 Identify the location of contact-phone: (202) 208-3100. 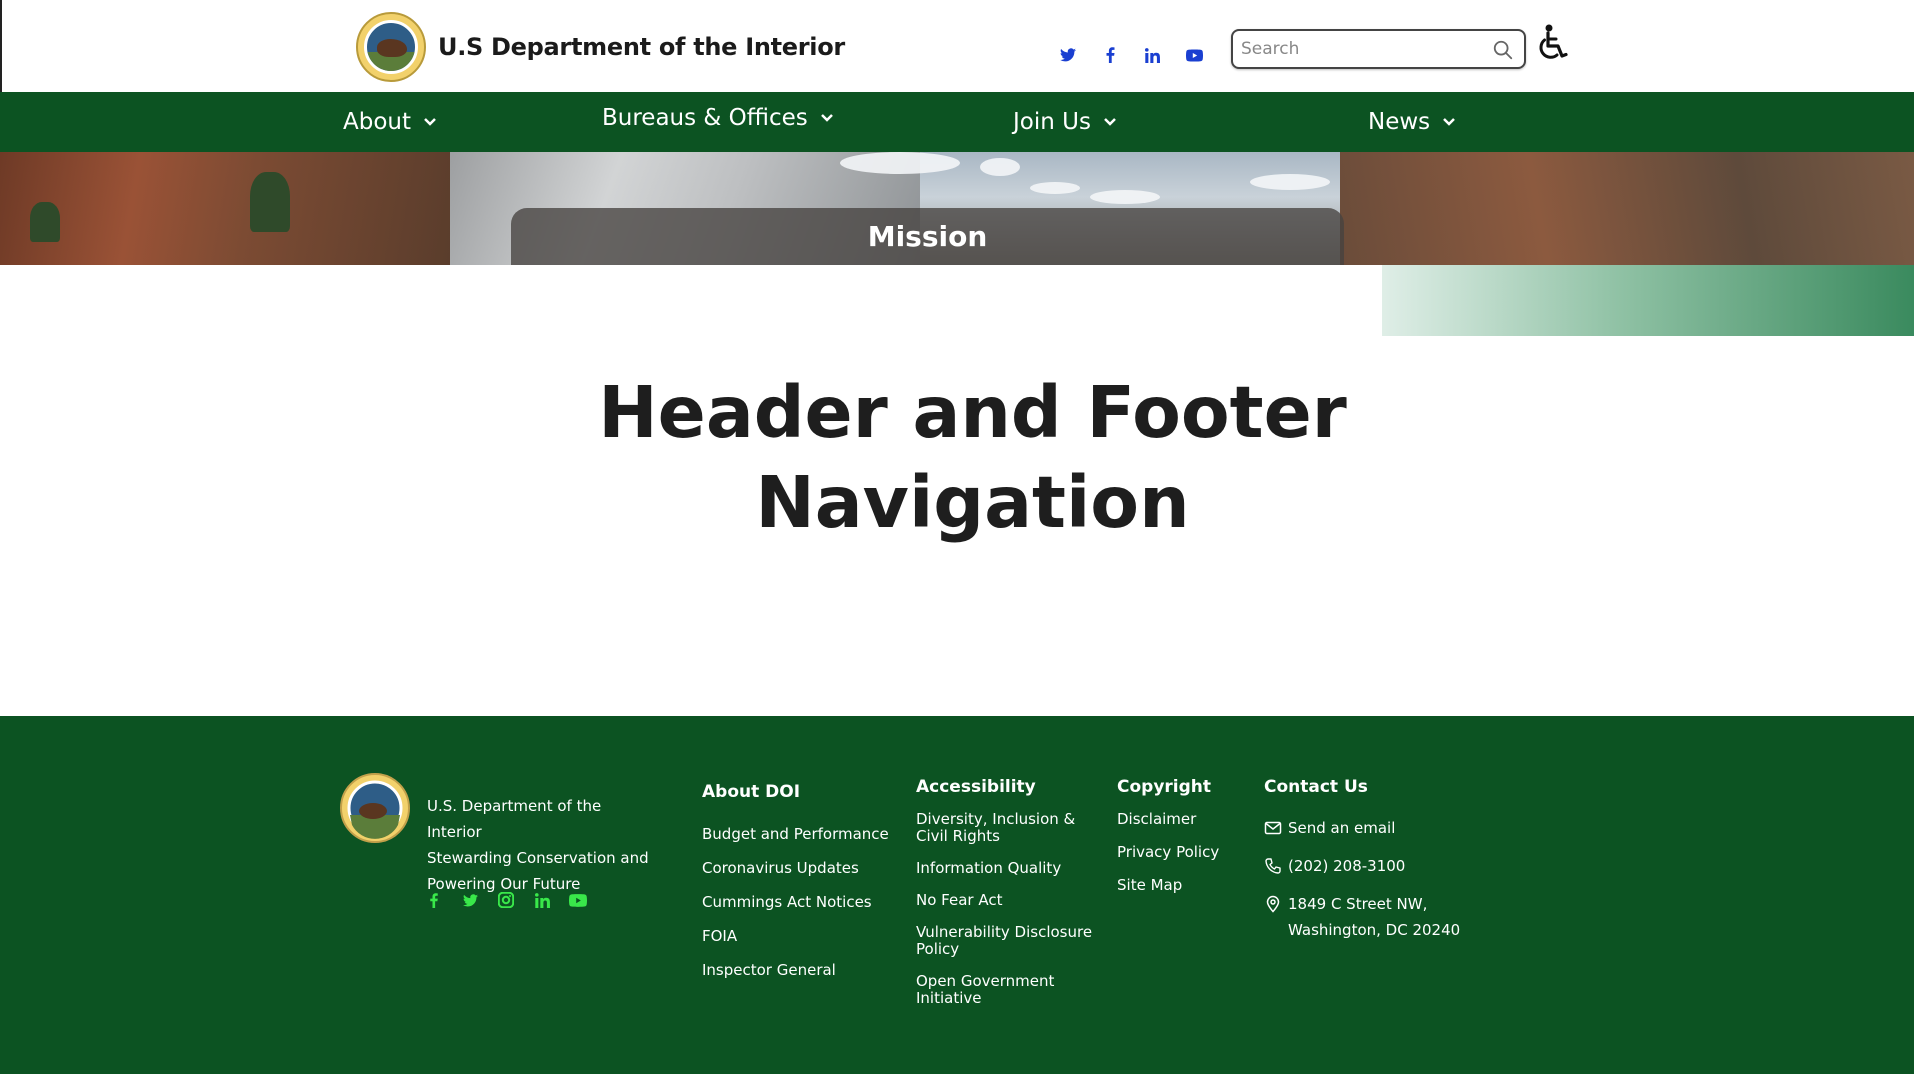
(1379, 866).